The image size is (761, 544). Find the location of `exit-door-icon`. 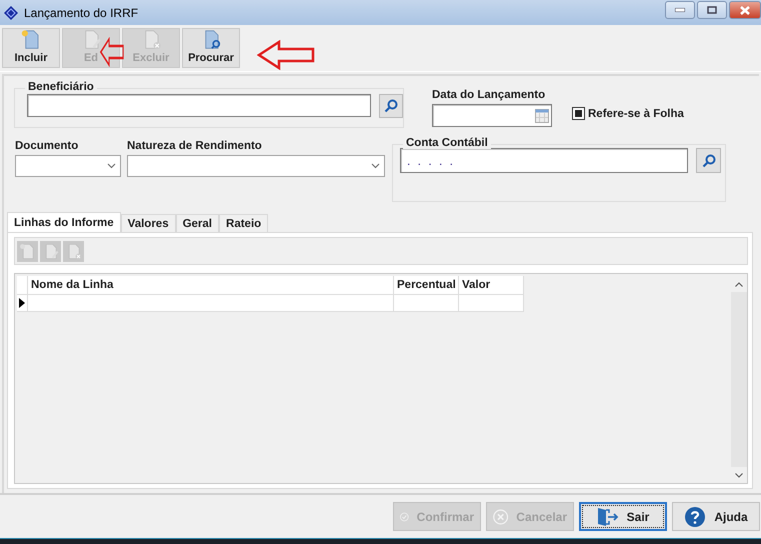

exit-door-icon is located at coordinates (607, 516).